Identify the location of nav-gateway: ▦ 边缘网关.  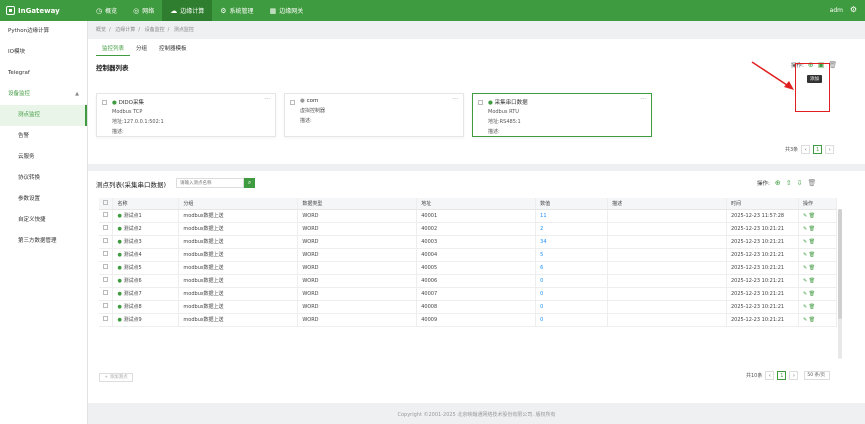
(287, 10).